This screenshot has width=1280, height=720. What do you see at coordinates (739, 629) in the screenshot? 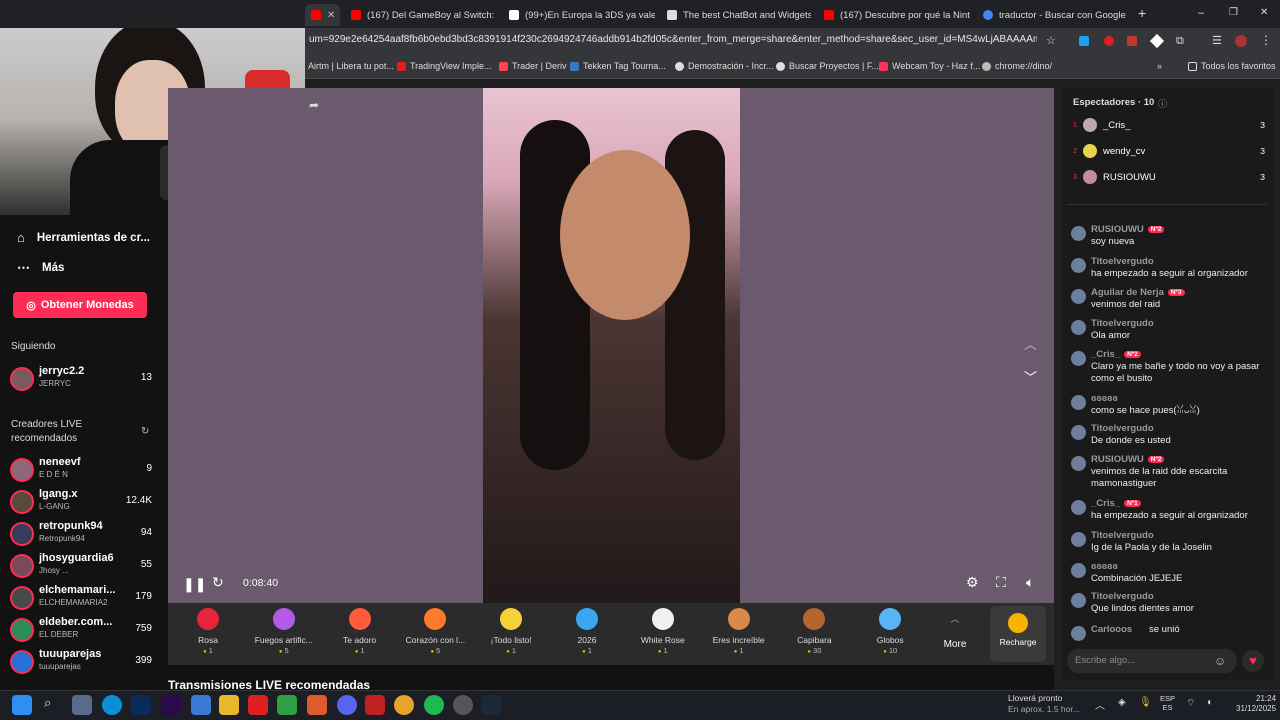
I see `gift-item: Eres increíble1` at bounding box center [739, 629].